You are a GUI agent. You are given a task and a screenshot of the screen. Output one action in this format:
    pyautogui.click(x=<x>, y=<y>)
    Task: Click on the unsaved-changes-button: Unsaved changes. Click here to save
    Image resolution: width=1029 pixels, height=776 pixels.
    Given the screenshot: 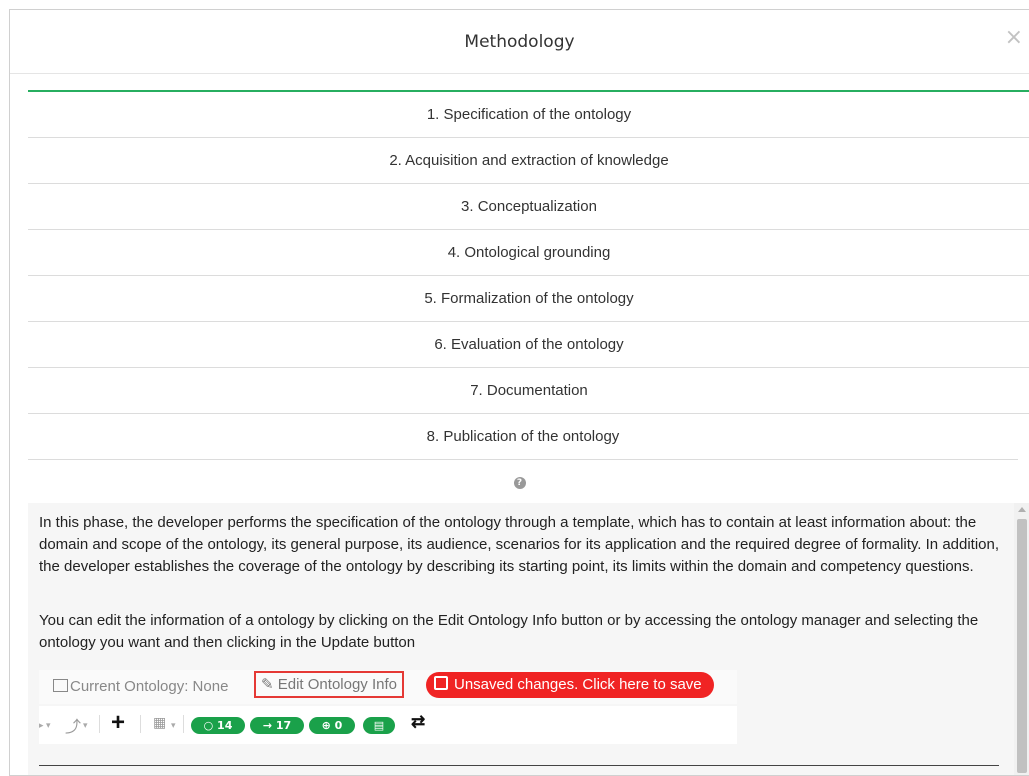 What is the action you would take?
    pyautogui.click(x=570, y=685)
    